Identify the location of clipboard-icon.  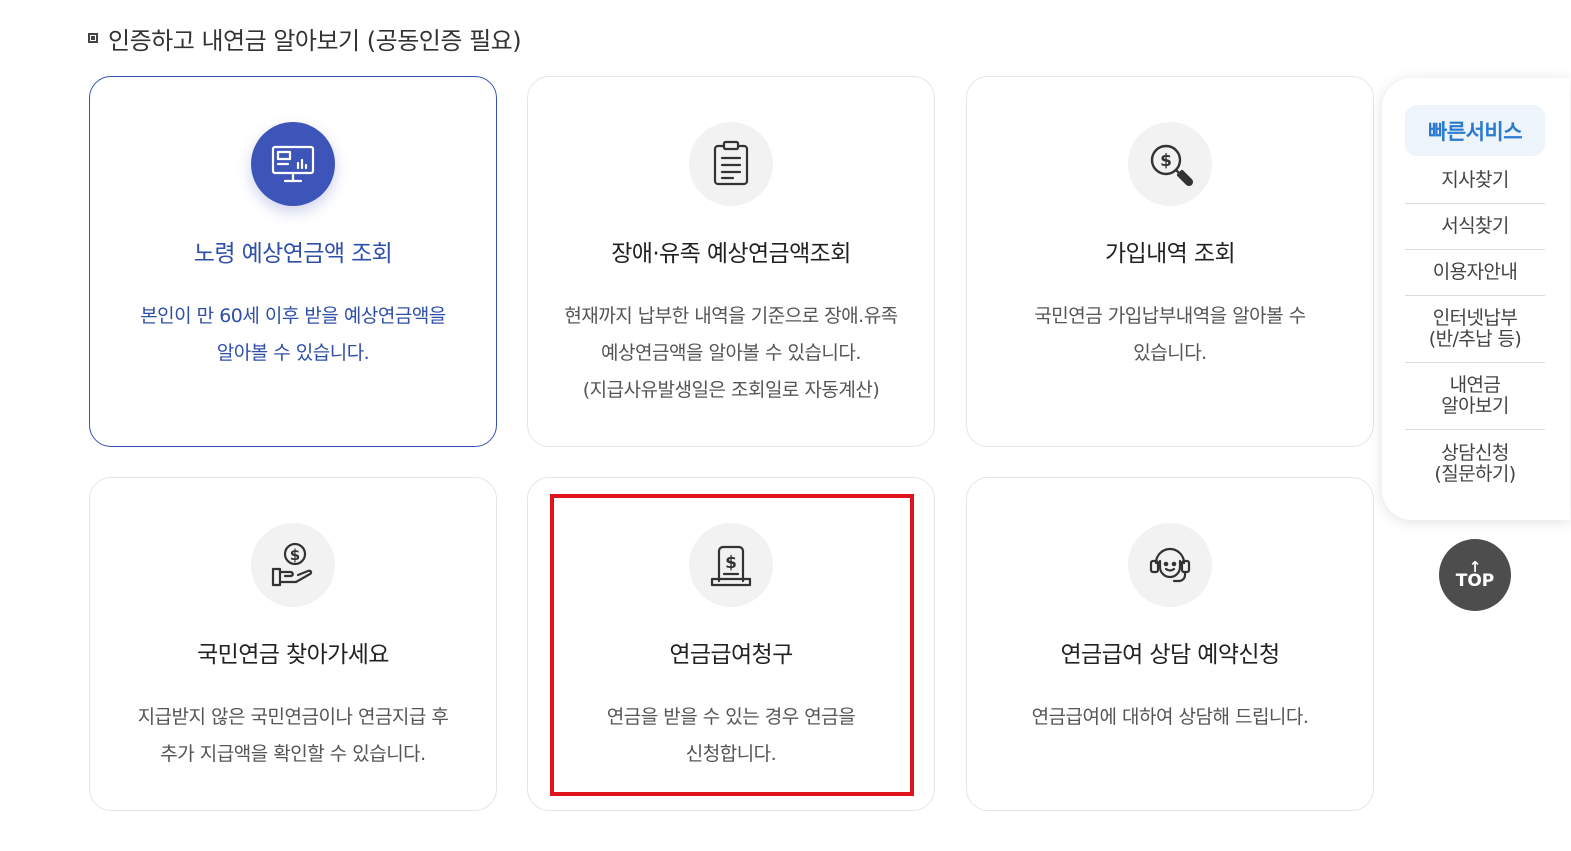
(731, 163).